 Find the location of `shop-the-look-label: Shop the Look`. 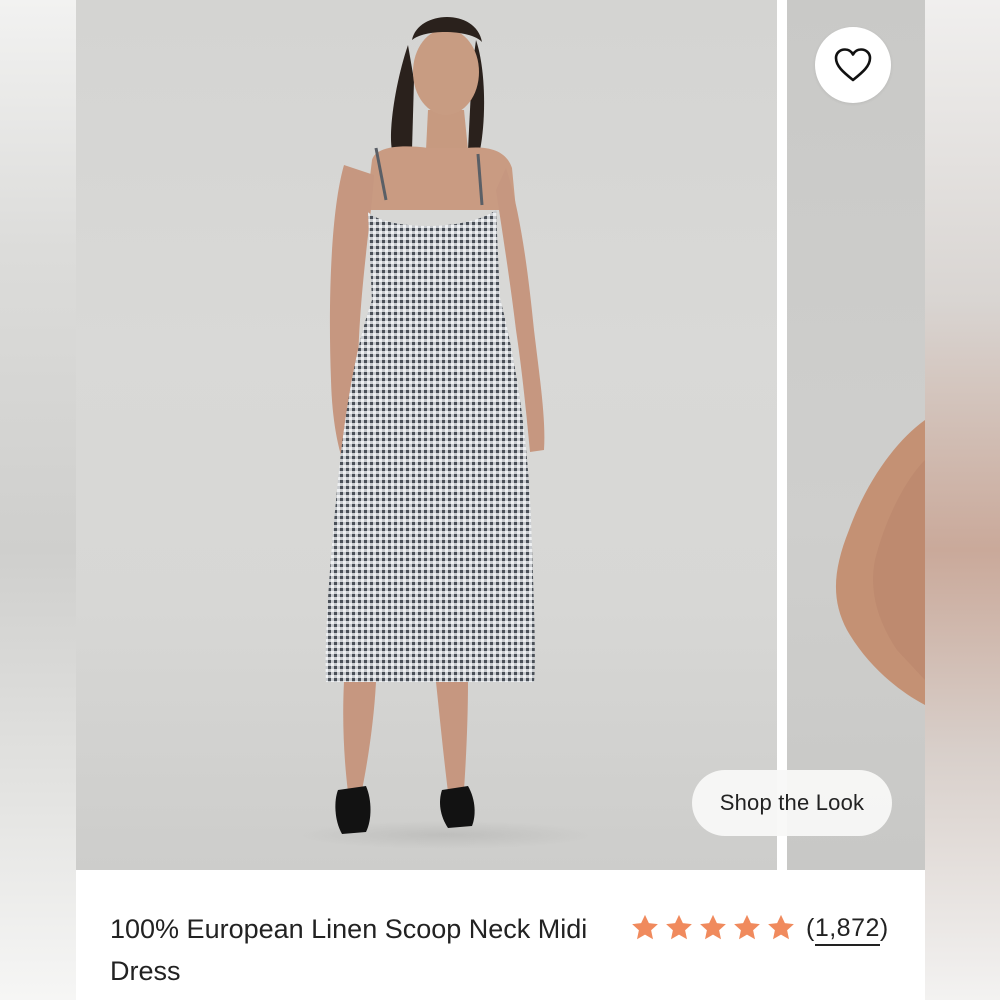

shop-the-look-label: Shop the Look is located at coordinates (792, 802).